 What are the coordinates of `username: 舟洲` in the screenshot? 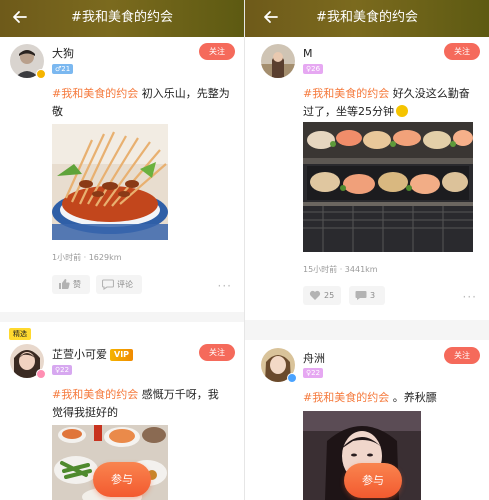 It's located at (314, 359).